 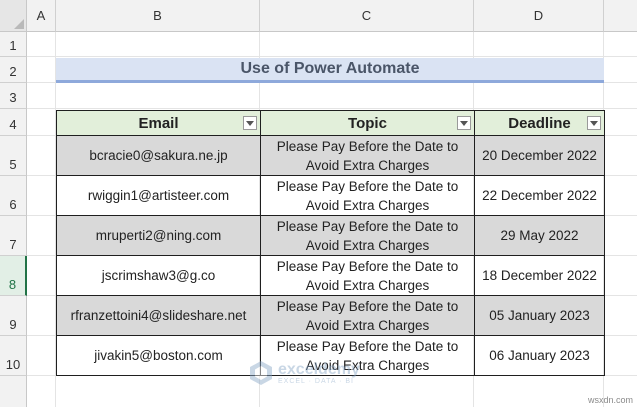 I want to click on row-header-1: 1, so click(x=13, y=44).